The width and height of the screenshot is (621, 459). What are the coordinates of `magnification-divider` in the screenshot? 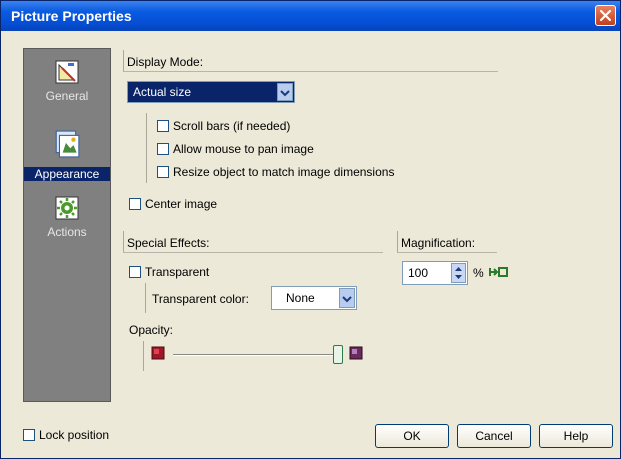 It's located at (447, 252).